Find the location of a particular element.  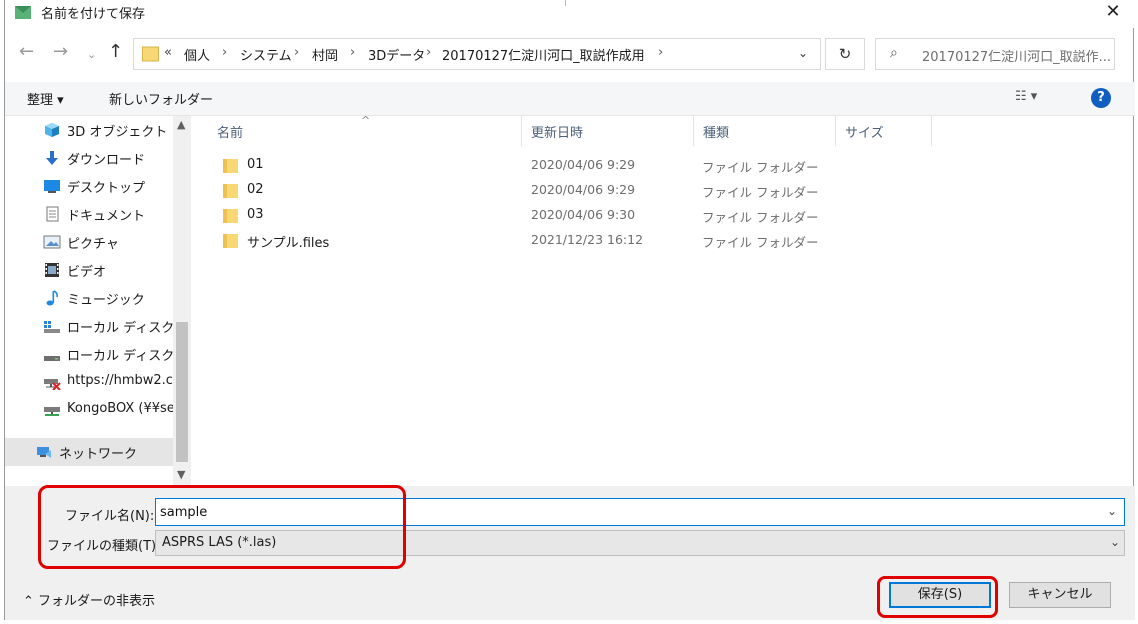

column-header-size: サイズ is located at coordinates (864, 131).